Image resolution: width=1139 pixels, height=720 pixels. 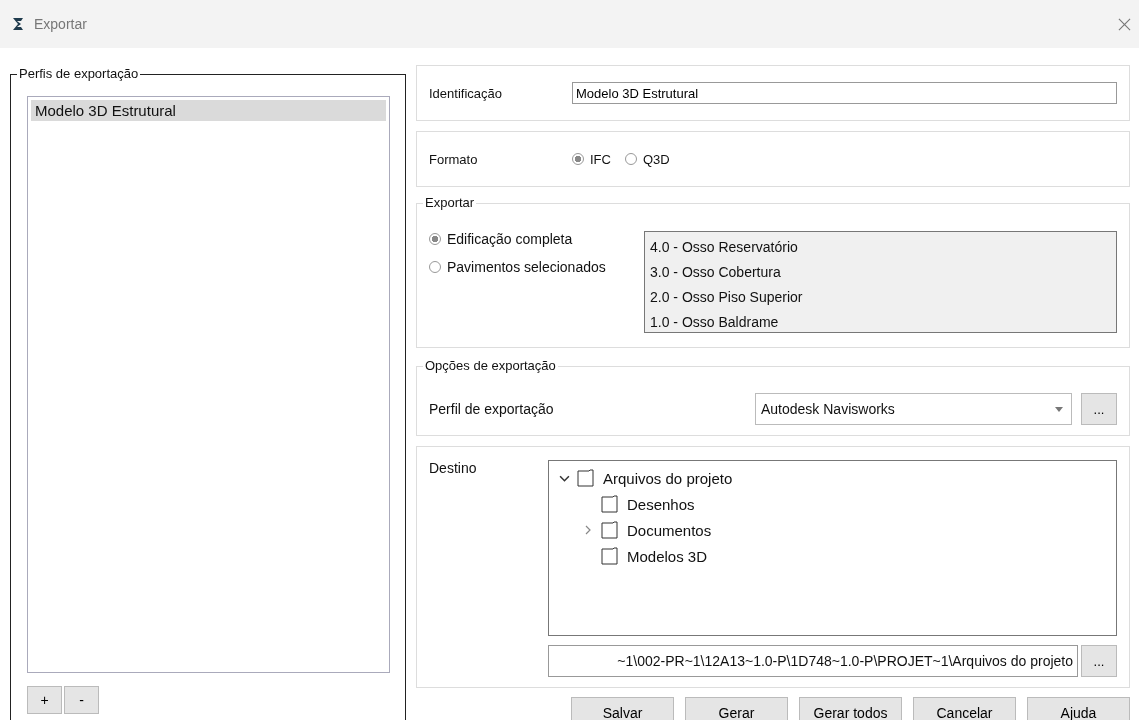 I want to click on group-legend: Opções de exportação, so click(x=490, y=366).